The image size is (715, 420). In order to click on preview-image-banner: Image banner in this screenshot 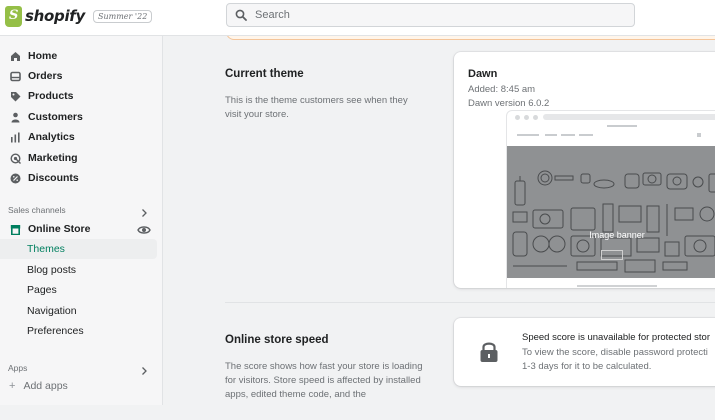, I will do `click(611, 212)`.